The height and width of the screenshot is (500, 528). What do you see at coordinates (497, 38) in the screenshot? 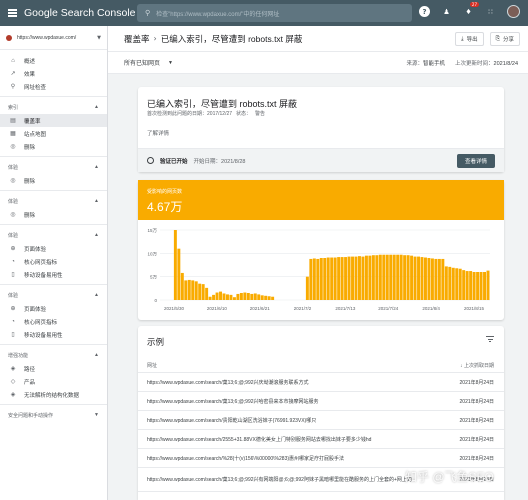
I see `share-icon: ⎘` at bounding box center [497, 38].